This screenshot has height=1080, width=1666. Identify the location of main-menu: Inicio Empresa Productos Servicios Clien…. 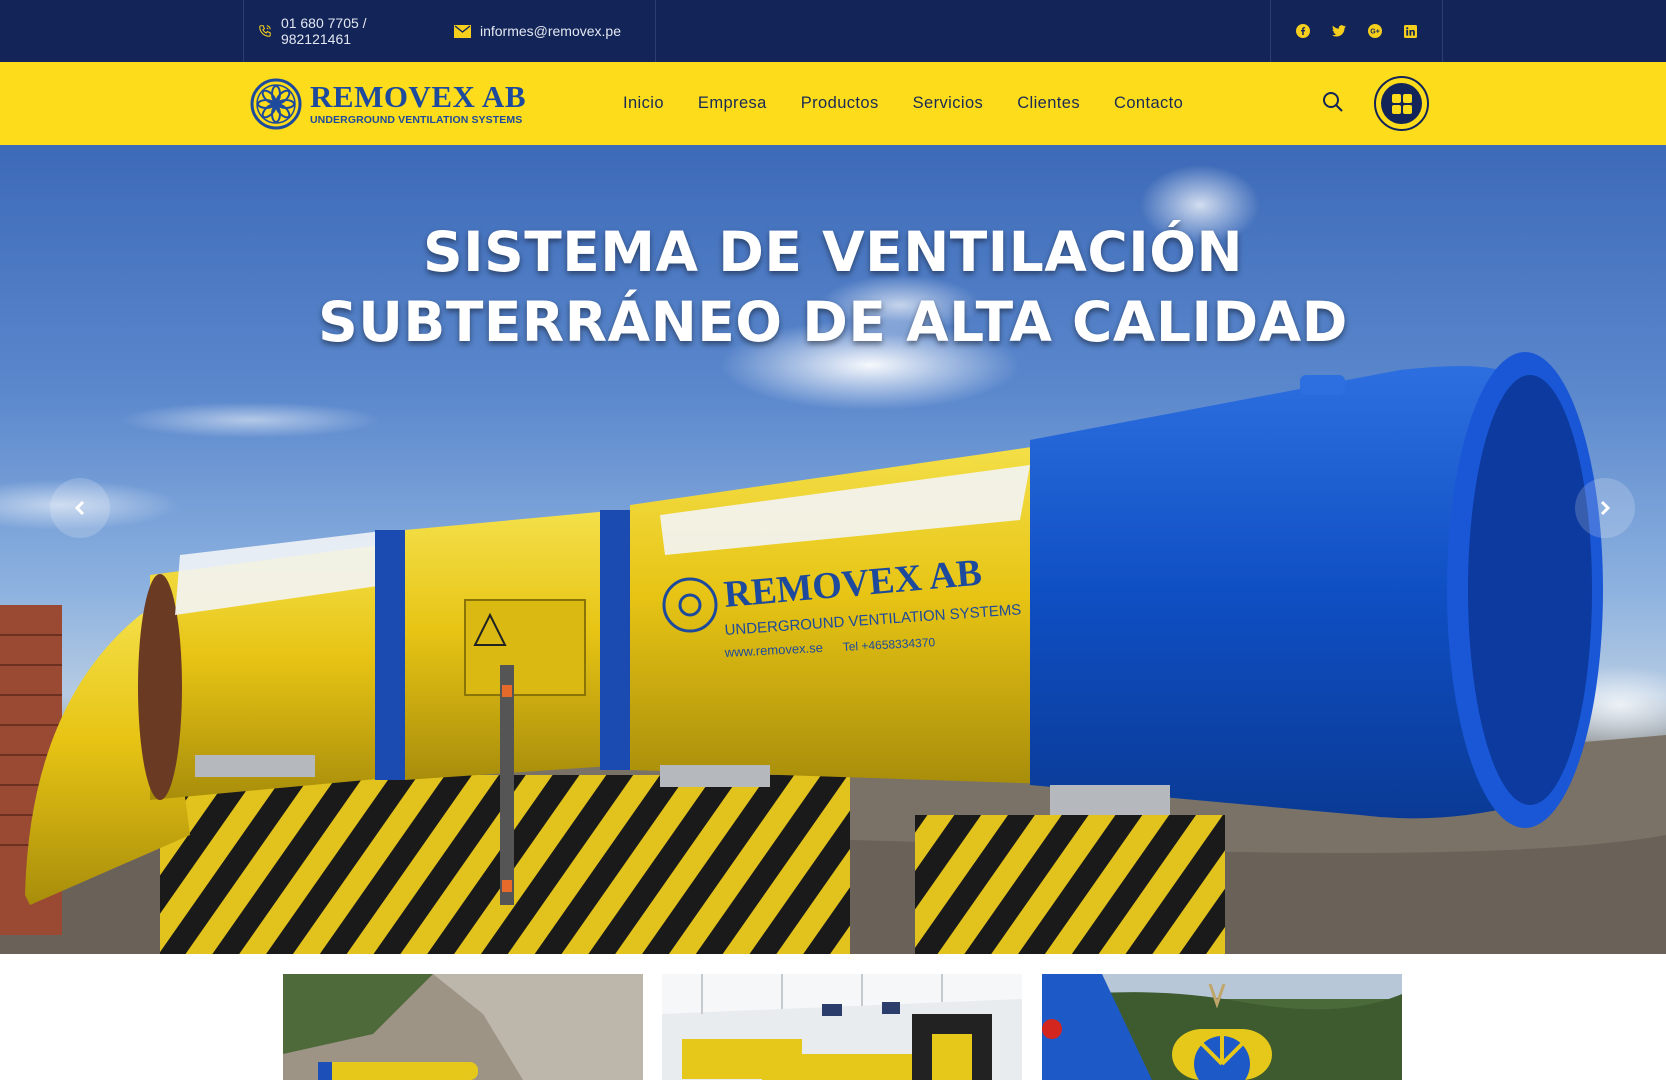
(903, 103).